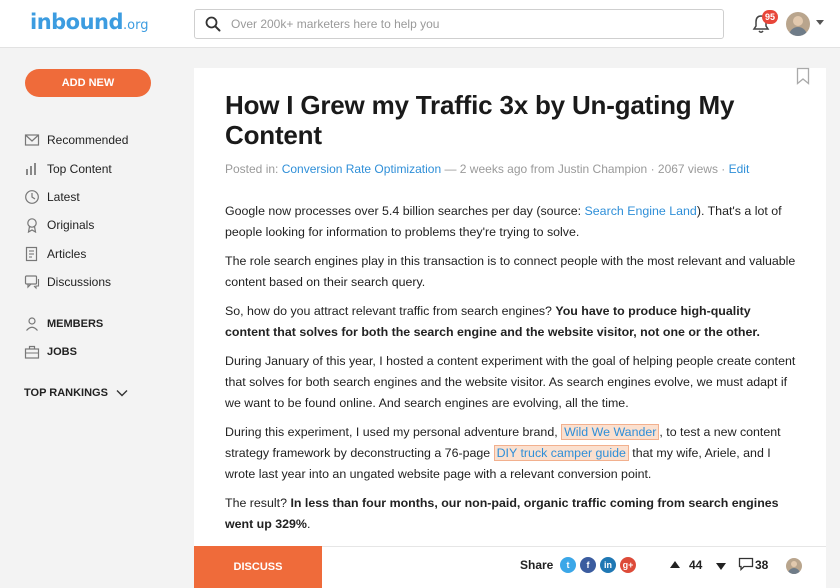 The height and width of the screenshot is (588, 840). Describe the element at coordinates (794, 566) in the screenshot. I see `author-avatar` at that location.